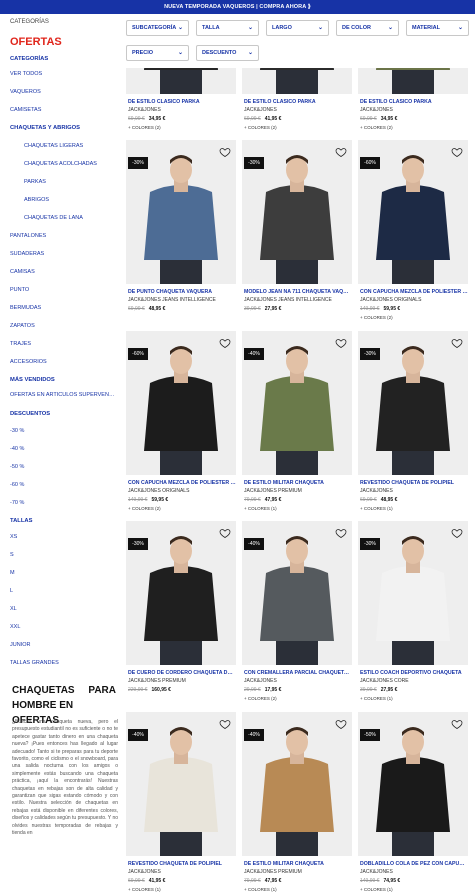 The width and height of the screenshot is (475, 892). What do you see at coordinates (20, 344) in the screenshot?
I see `sidebar-item-trajes: TRAJES` at bounding box center [20, 344].